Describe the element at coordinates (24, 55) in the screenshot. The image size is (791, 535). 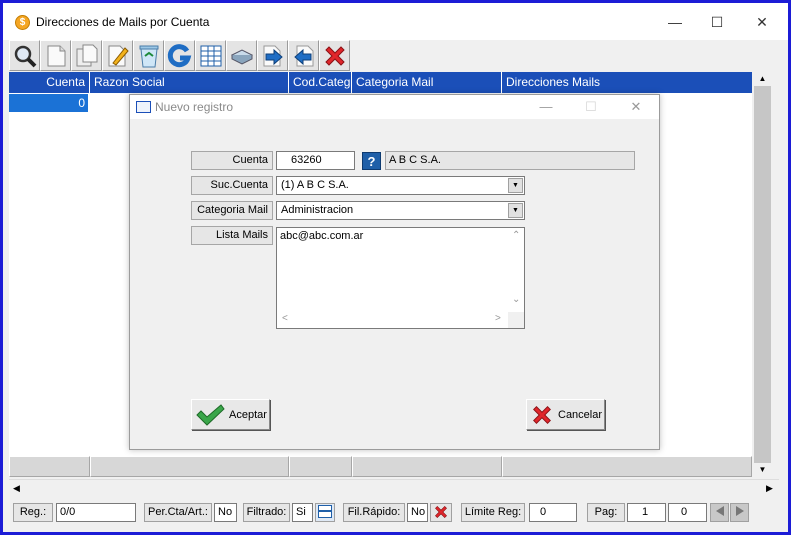
I see `search-button` at that location.